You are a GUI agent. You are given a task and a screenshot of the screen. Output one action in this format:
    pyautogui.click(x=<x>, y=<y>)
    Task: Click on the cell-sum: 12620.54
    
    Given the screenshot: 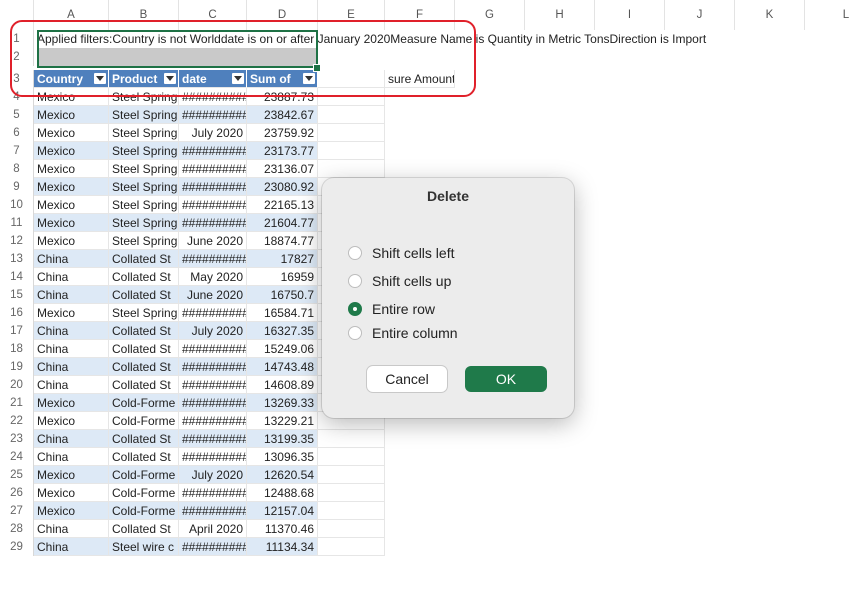 What is the action you would take?
    pyautogui.click(x=282, y=475)
    